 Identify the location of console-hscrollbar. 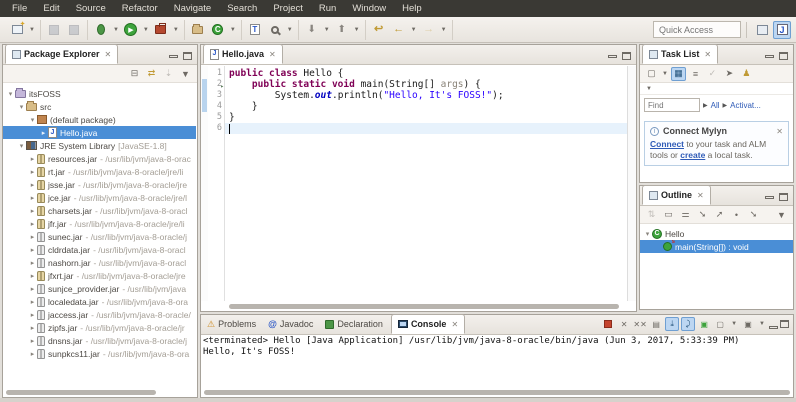
(497, 392).